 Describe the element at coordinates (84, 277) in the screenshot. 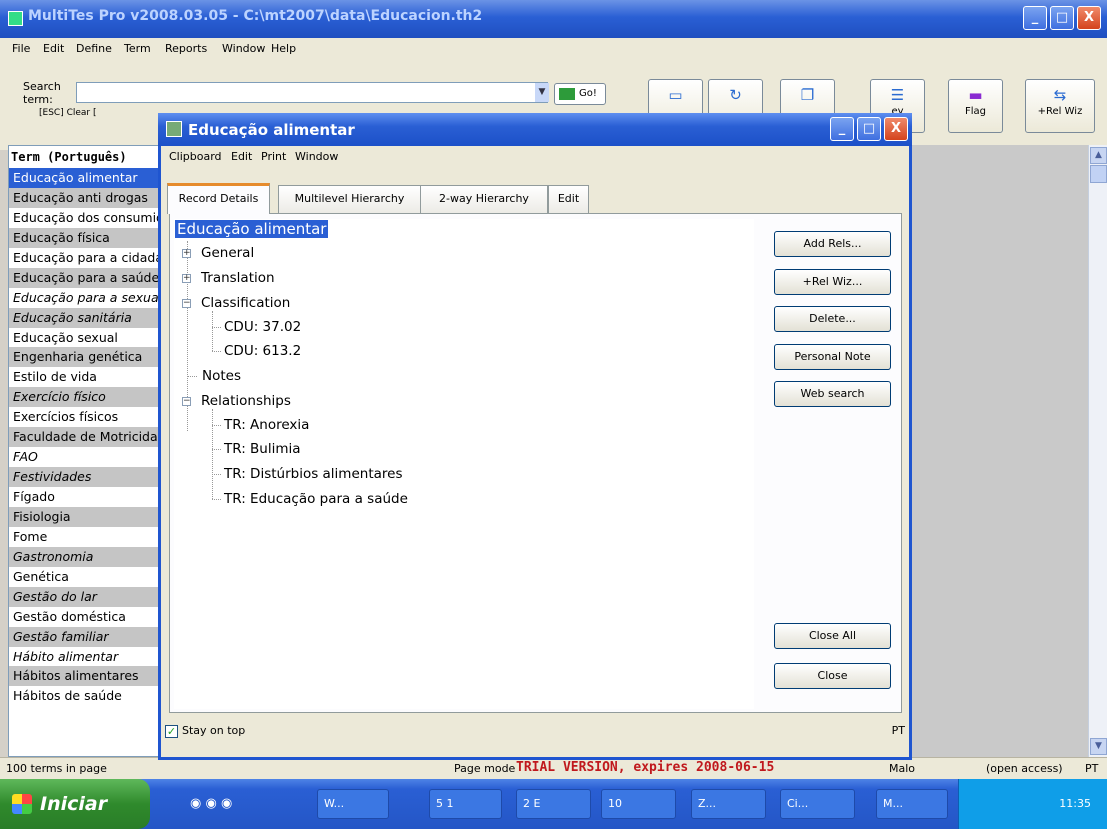

I see `term-list-item: Educação para a saúde` at that location.